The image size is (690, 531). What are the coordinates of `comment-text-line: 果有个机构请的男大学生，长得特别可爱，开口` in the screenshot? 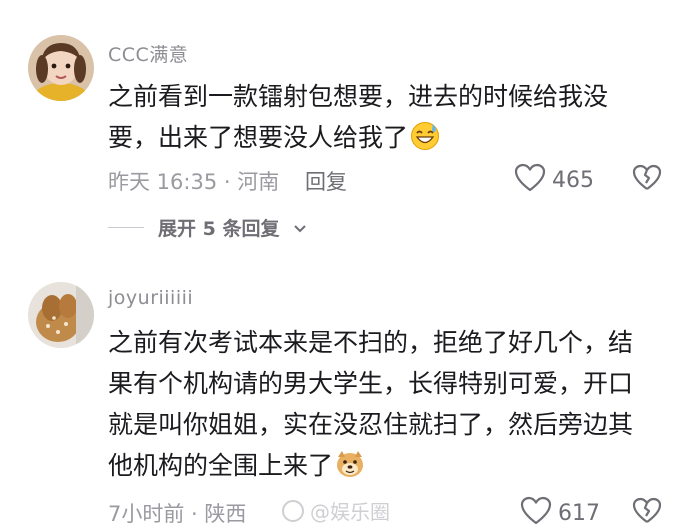 It's located at (371, 383).